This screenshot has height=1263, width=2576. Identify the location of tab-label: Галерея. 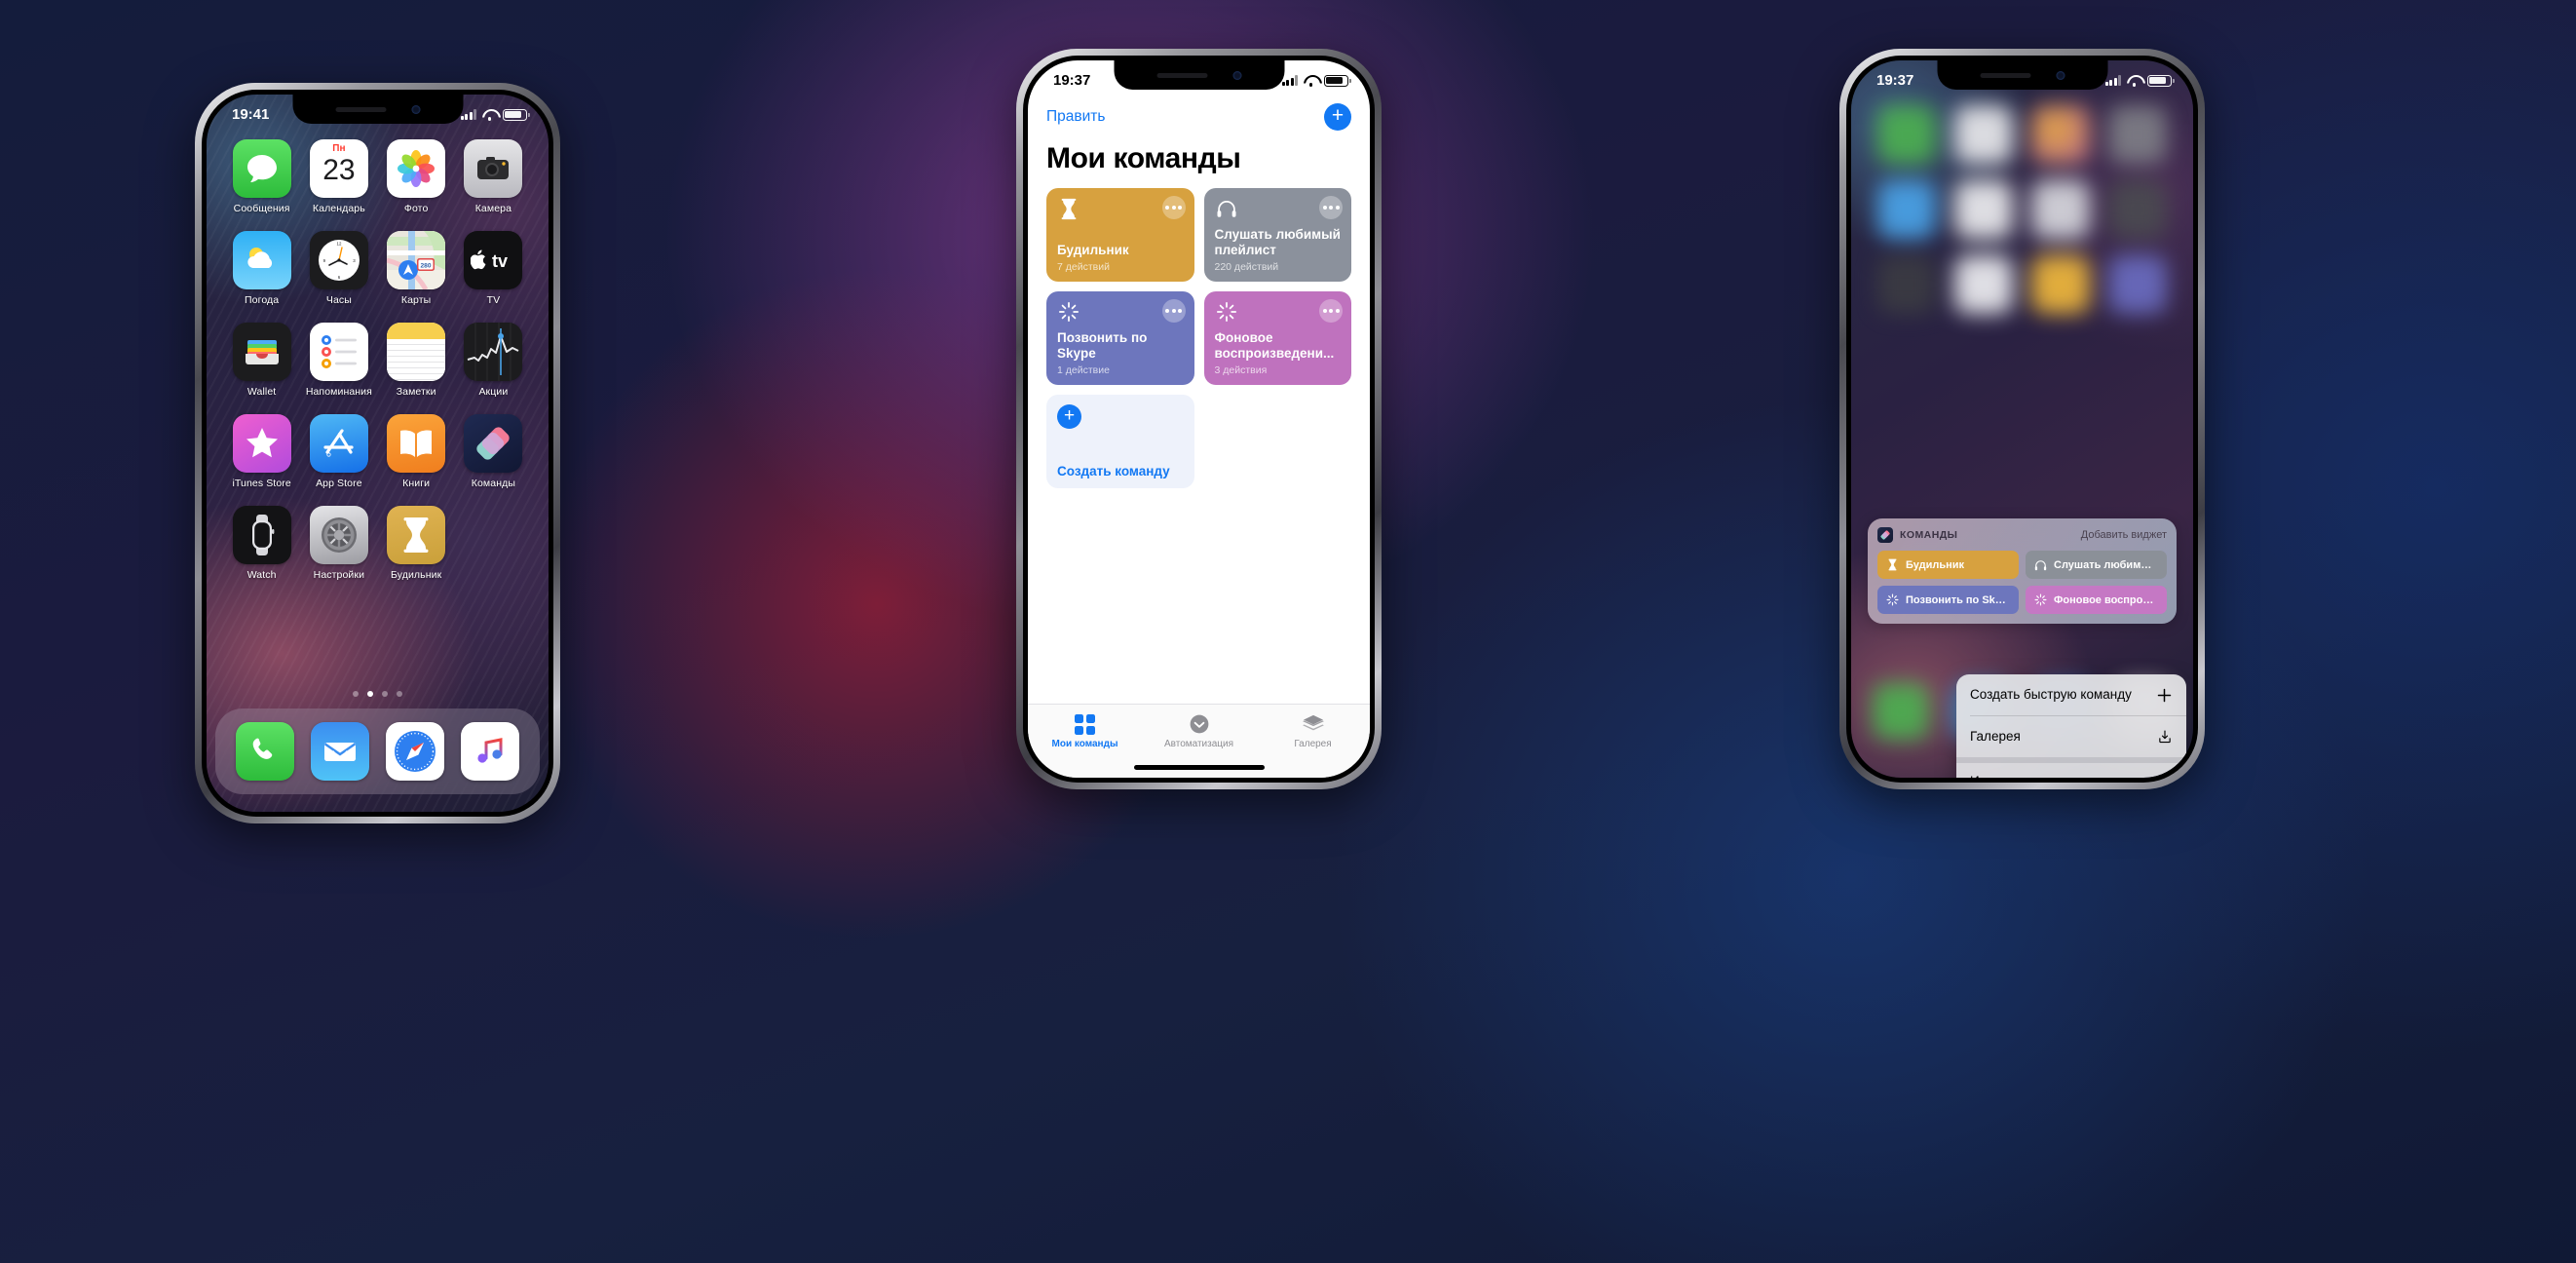
(1313, 744).